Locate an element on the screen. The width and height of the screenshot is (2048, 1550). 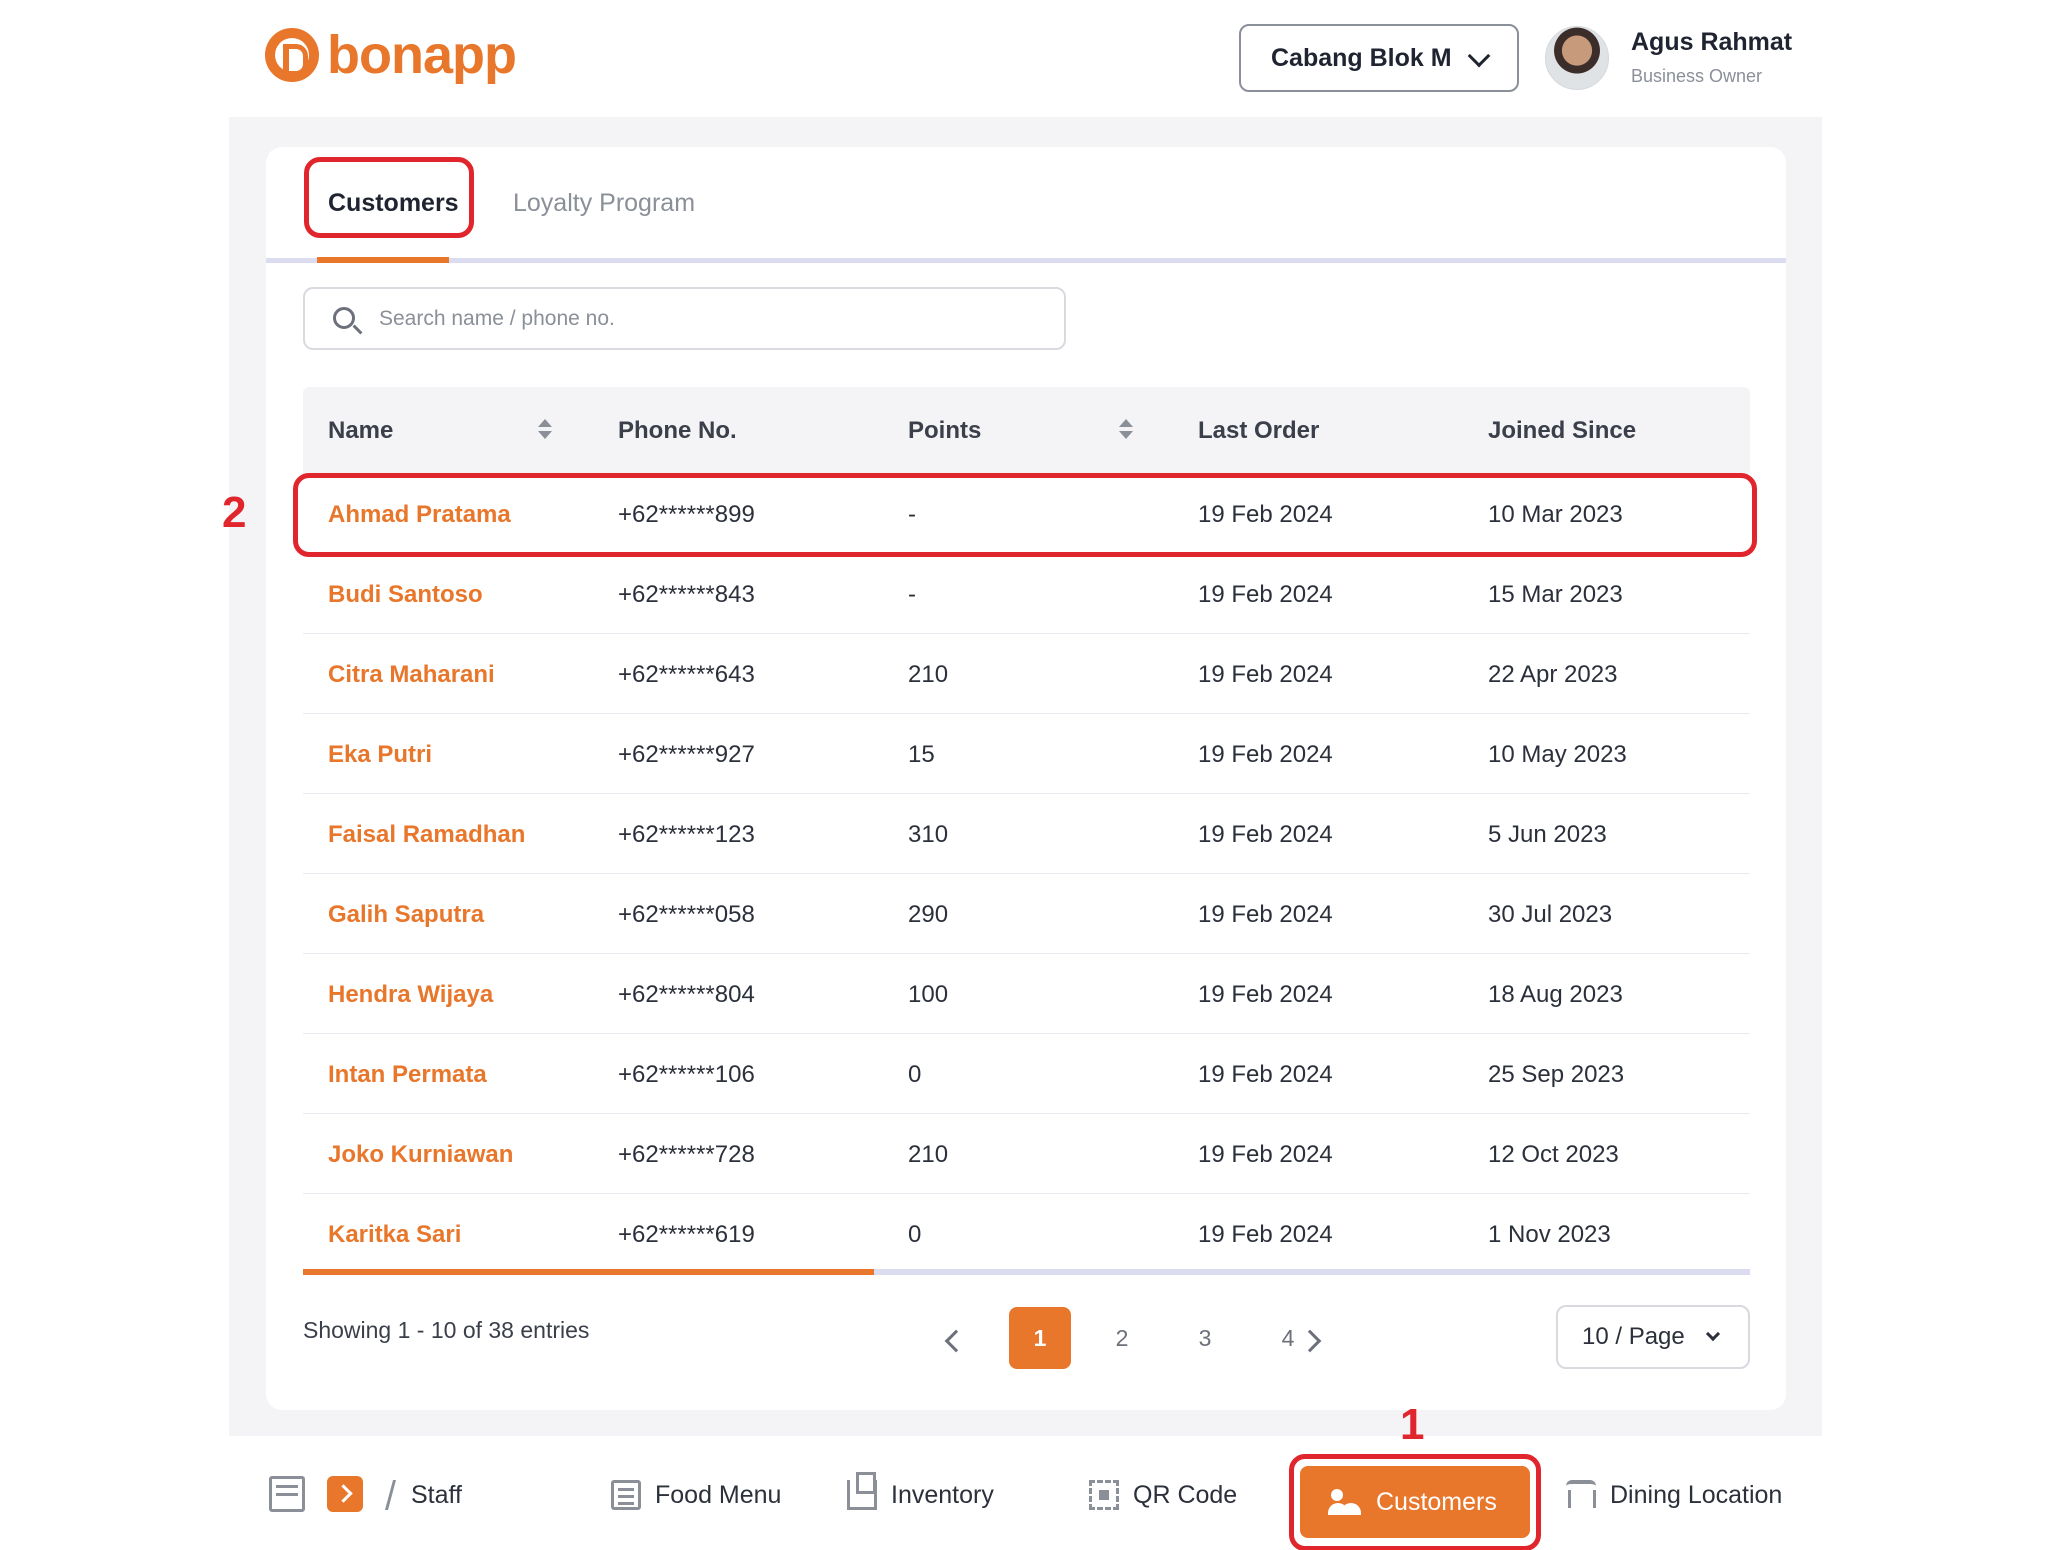
annotation-marker-1: 1 is located at coordinates (1412, 1424).